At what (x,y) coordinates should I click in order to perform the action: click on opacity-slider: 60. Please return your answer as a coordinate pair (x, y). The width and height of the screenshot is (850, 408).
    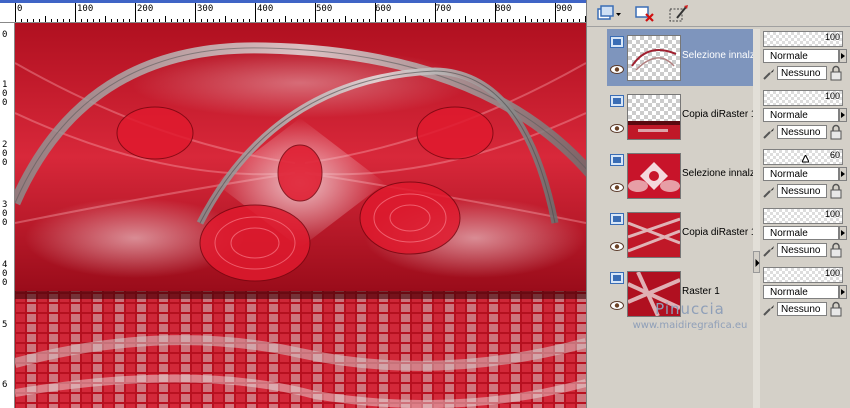
    Looking at the image, I should click on (803, 157).